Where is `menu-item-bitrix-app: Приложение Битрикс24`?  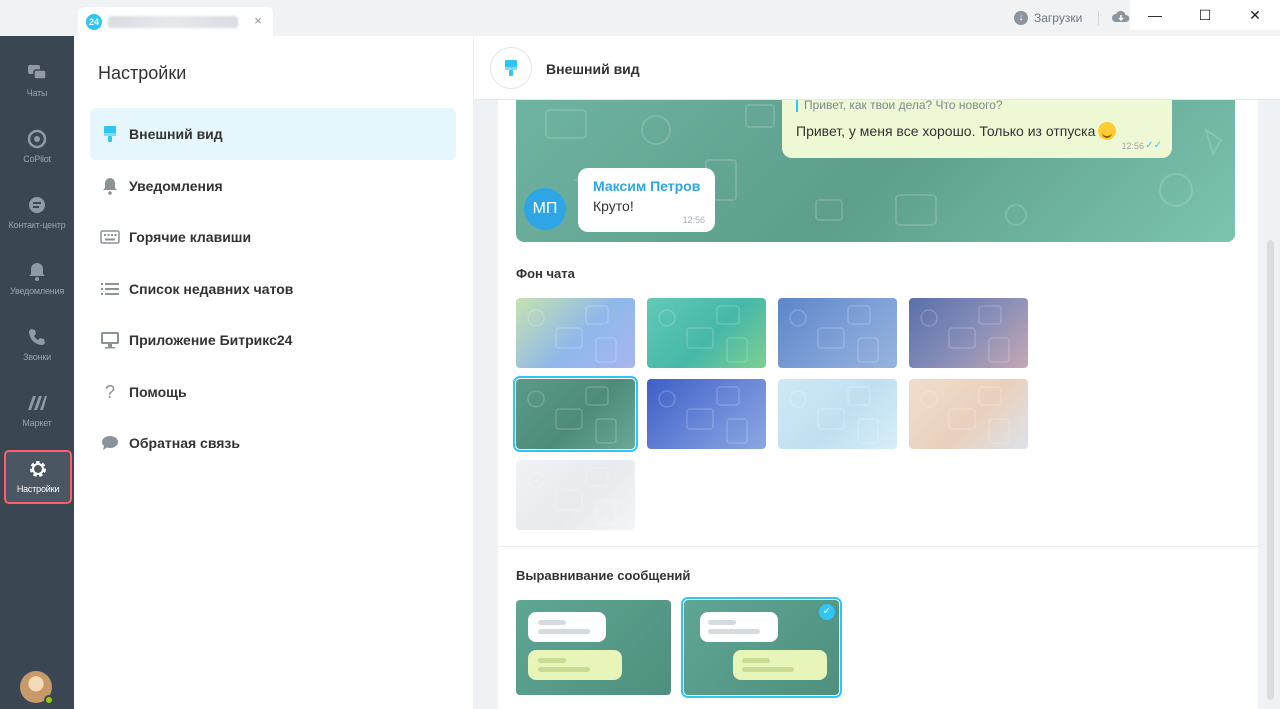
menu-item-bitrix-app: Приложение Битрикс24 is located at coordinates (273, 340).